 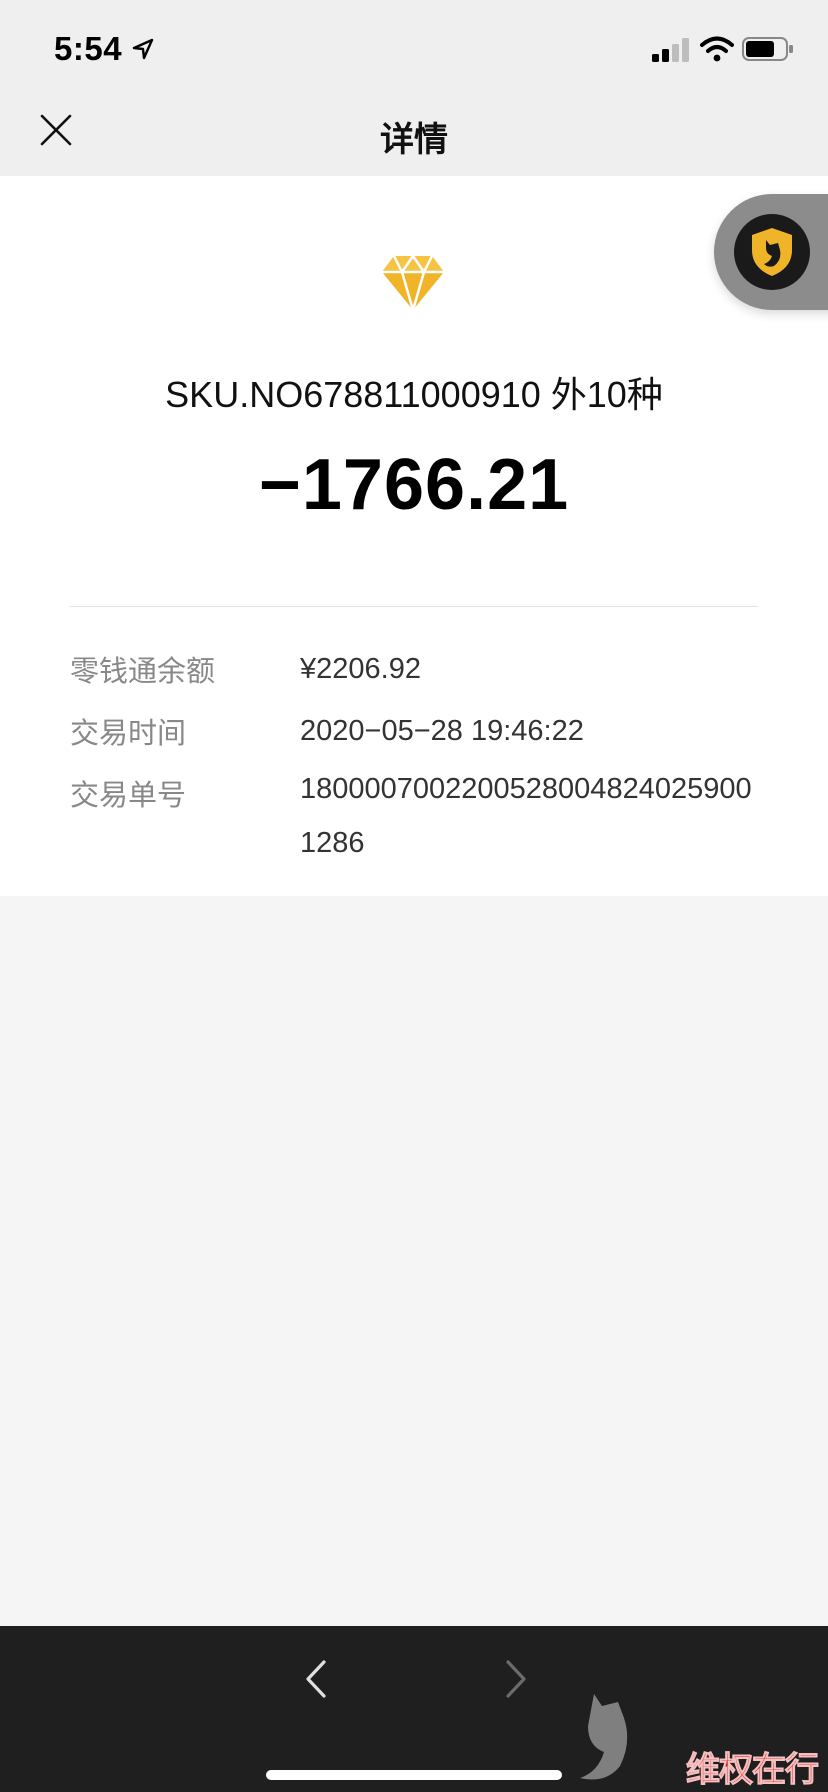 I want to click on order-no-label: 交易单号, so click(x=128, y=796).